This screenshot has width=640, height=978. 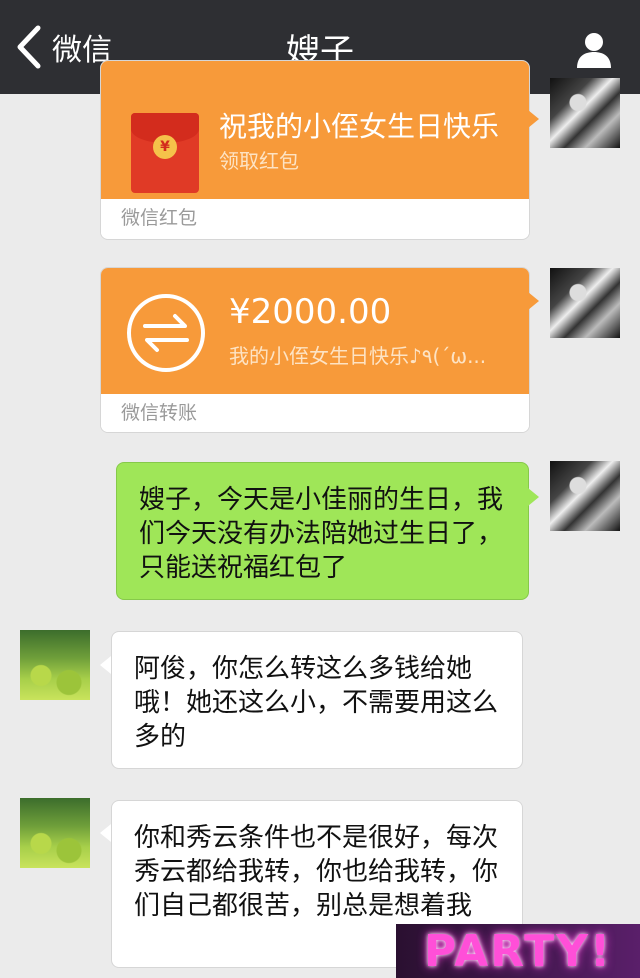 I want to click on sent-message: 嫂子，今天是小佳丽的生日，我们今天没有办法陪她过生日了，只能送祝福红包了, so click(x=322, y=531).